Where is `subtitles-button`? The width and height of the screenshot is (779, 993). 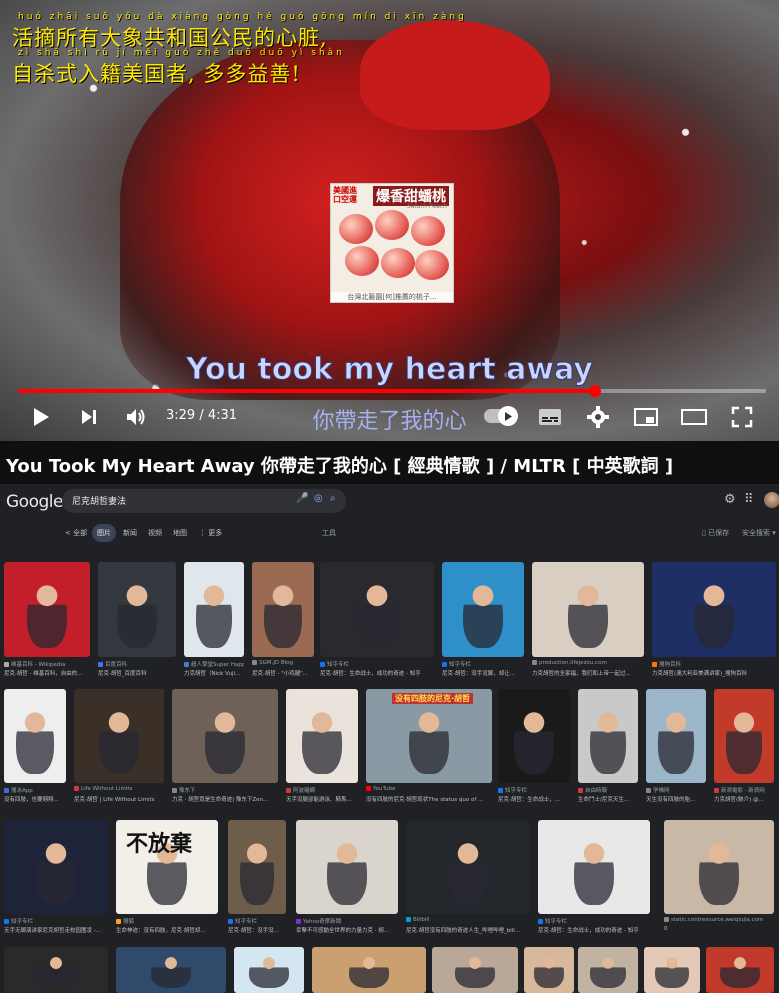 subtitles-button is located at coordinates (550, 417).